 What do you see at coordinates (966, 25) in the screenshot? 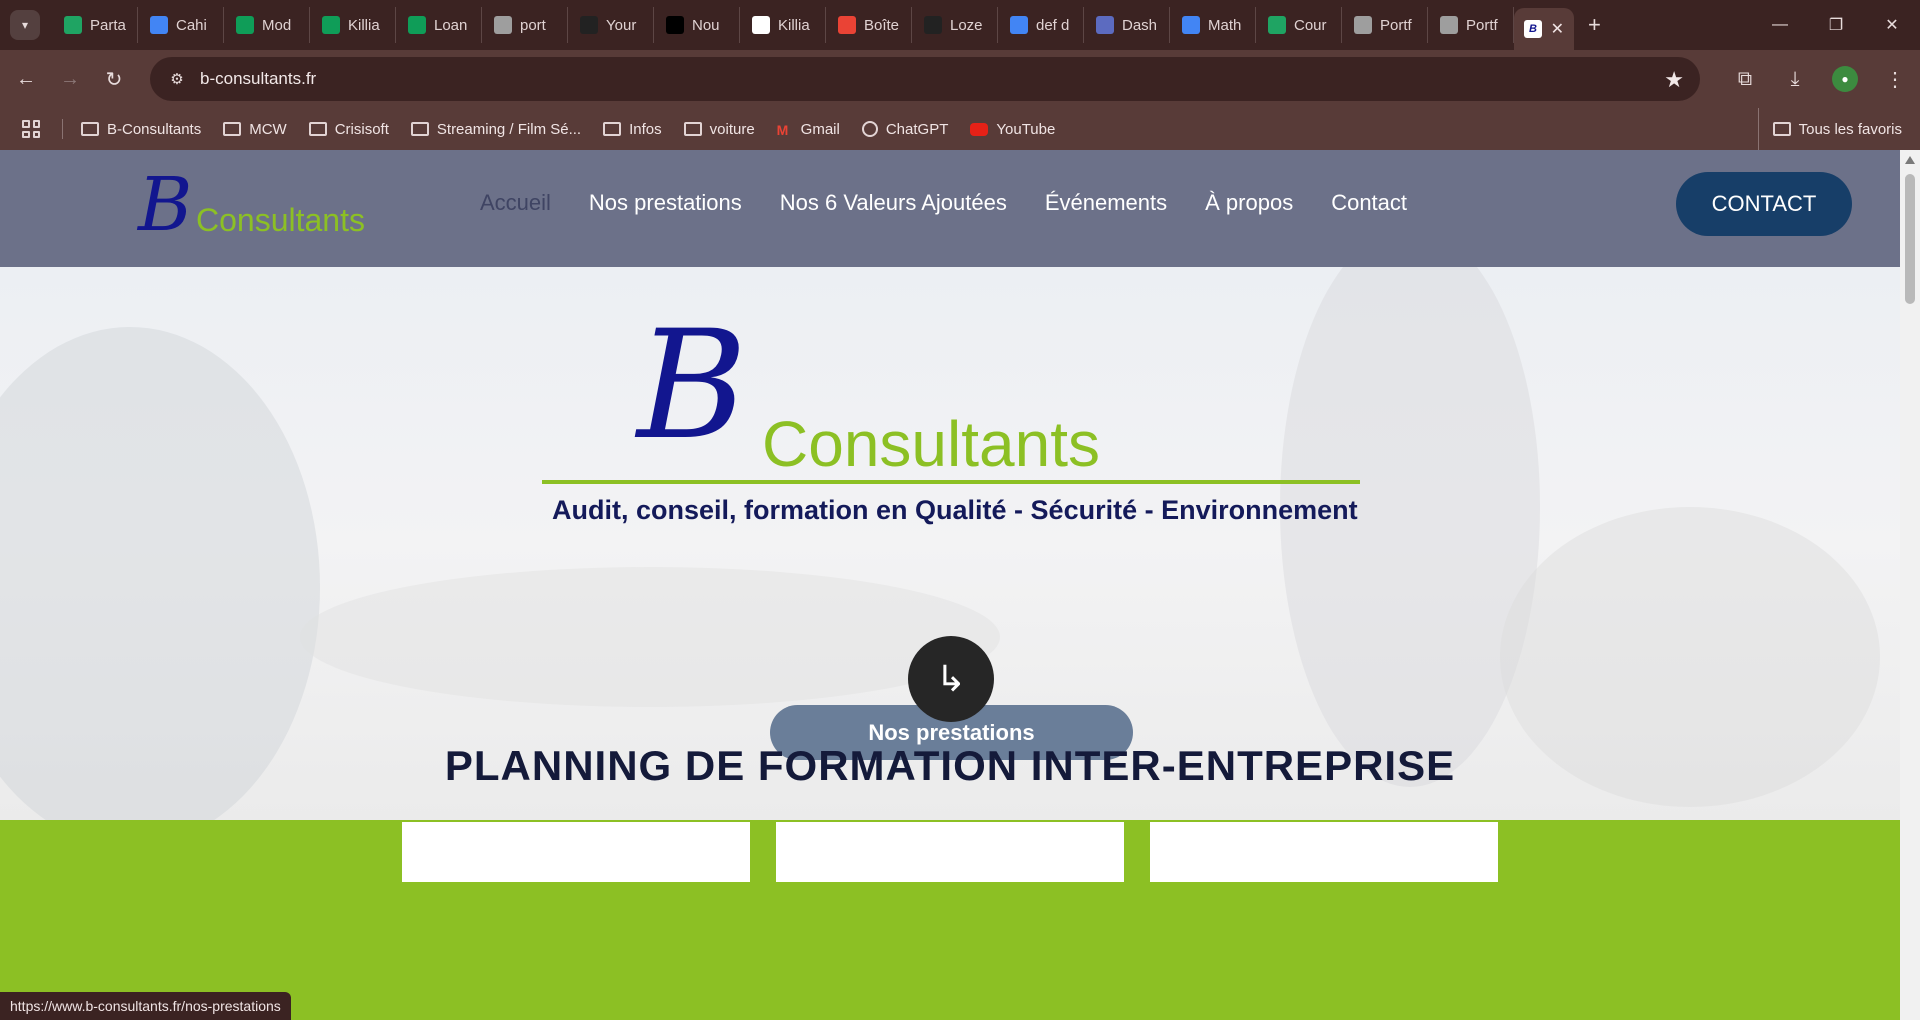
I see `tab-label: Loze` at bounding box center [966, 25].